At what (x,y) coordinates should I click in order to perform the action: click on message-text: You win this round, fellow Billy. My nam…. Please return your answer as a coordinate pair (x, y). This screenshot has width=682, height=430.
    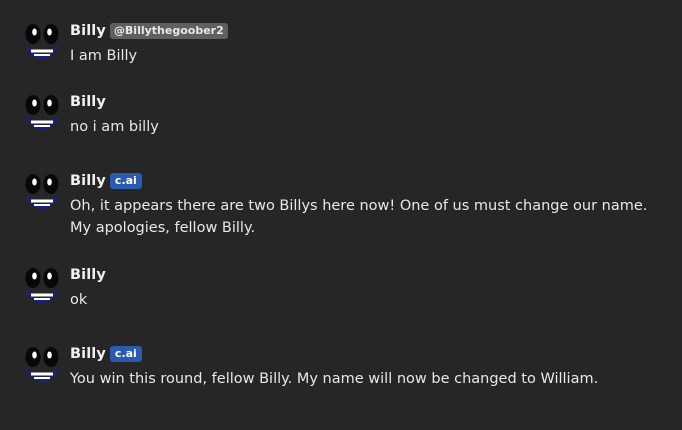
    Looking at the image, I should click on (334, 379).